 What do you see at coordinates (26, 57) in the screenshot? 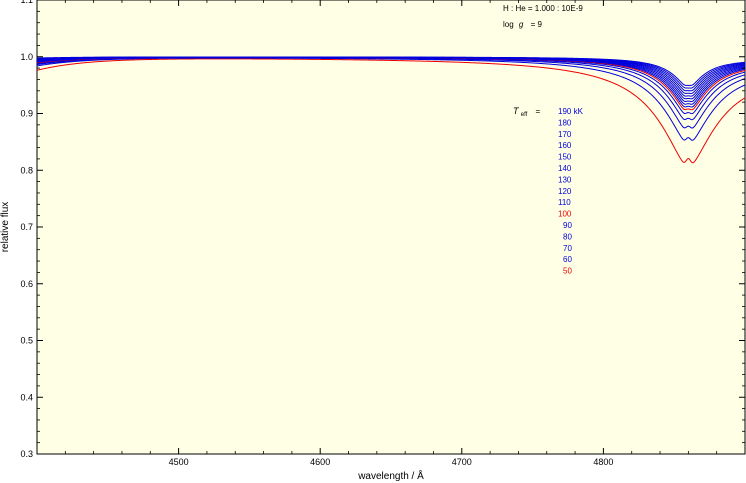
I see `y-tick-label: 1.0` at bounding box center [26, 57].